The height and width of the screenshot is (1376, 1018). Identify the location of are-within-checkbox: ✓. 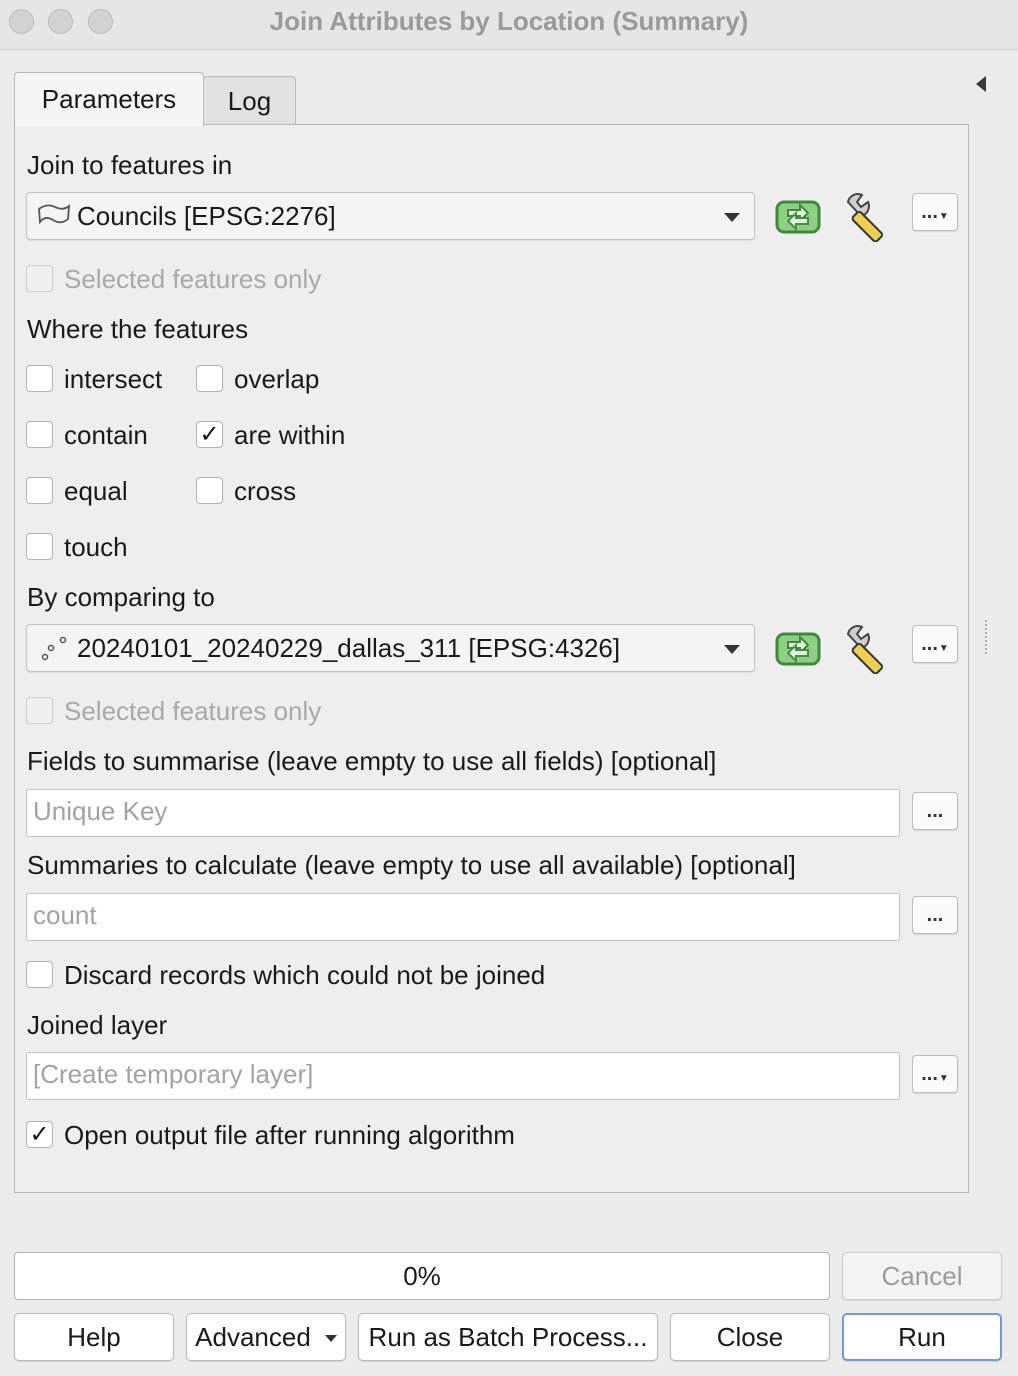
(209, 434).